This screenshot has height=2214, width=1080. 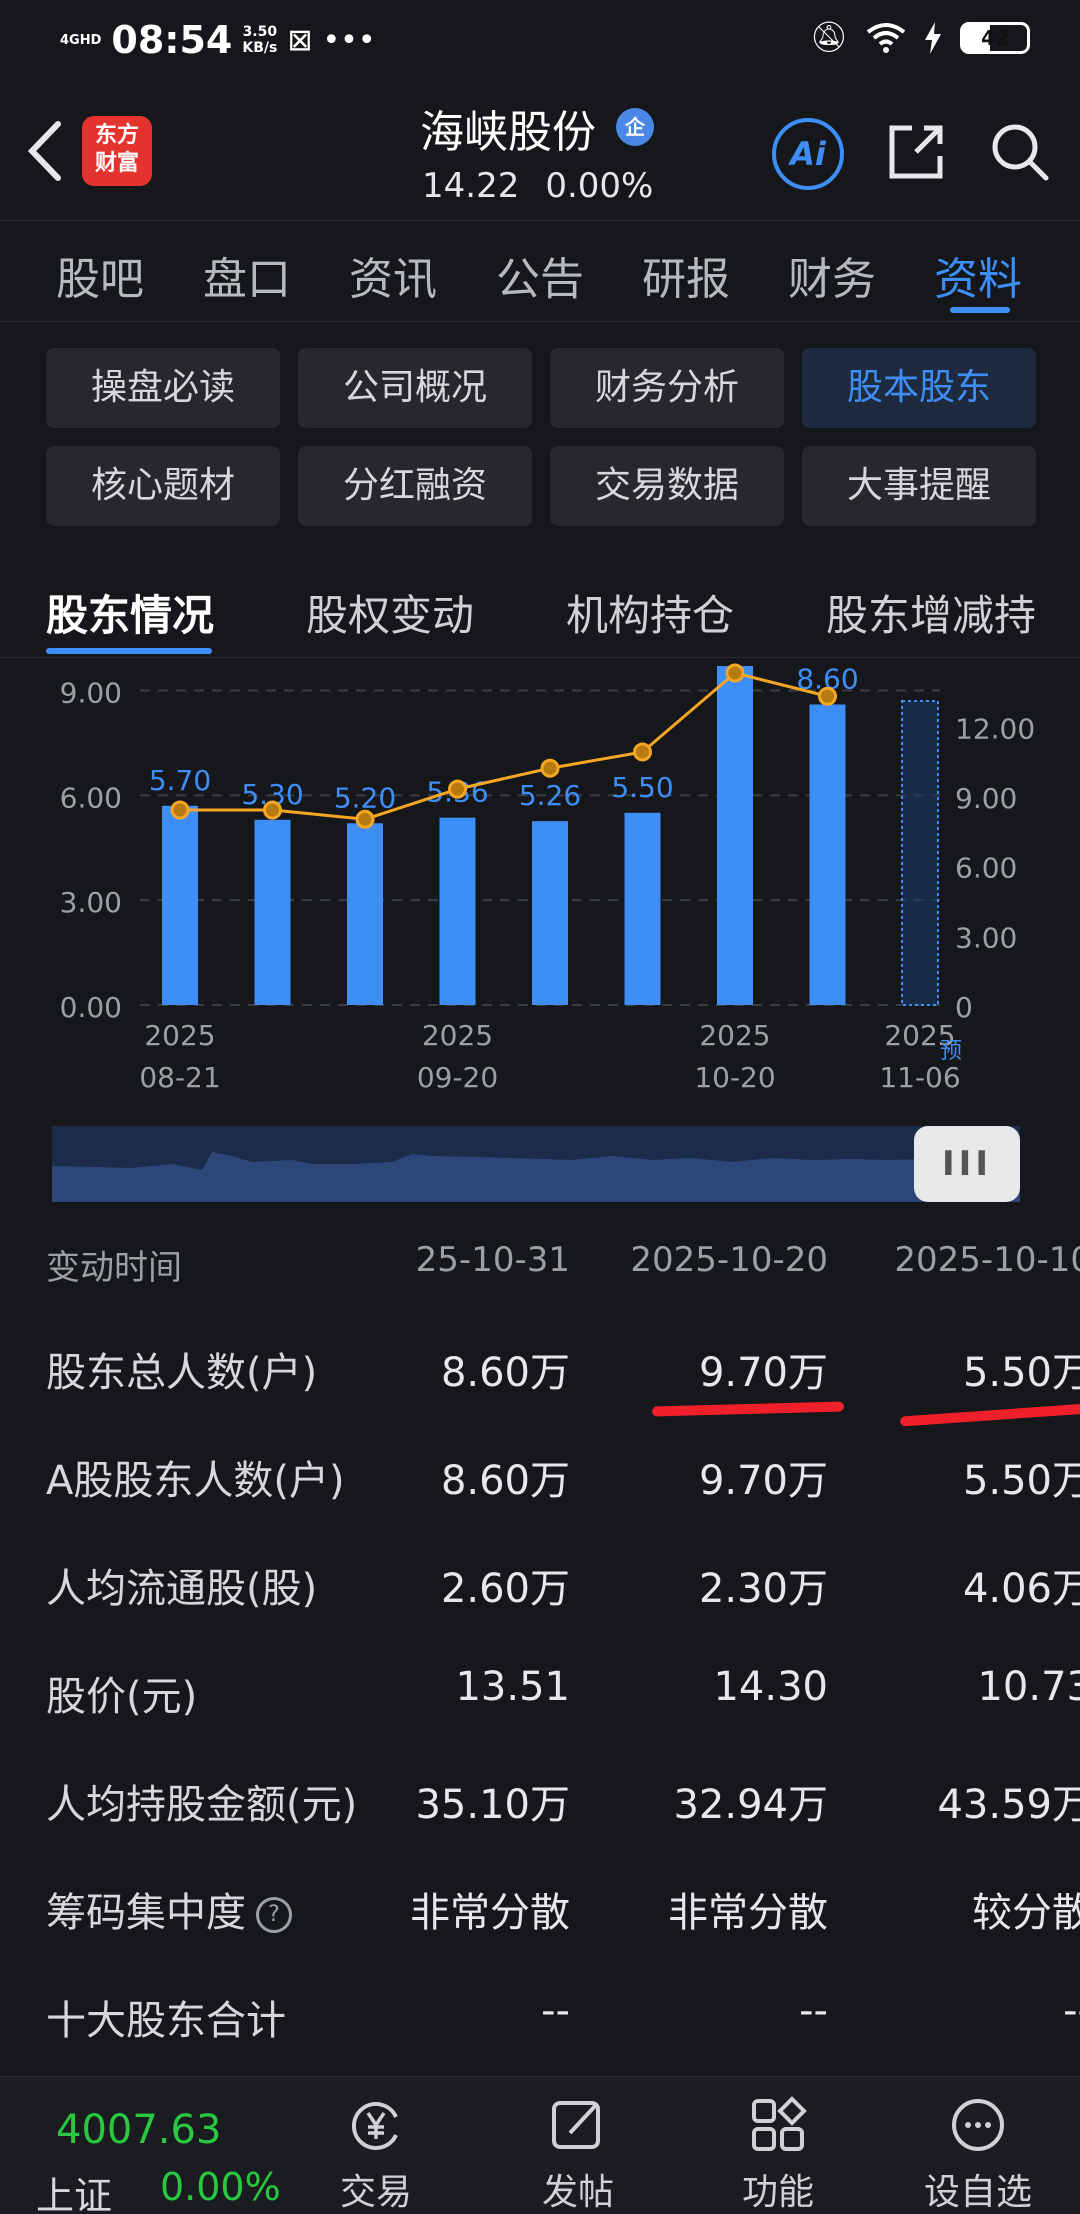 What do you see at coordinates (951, 1051) in the screenshot?
I see `forecast-label: 预` at bounding box center [951, 1051].